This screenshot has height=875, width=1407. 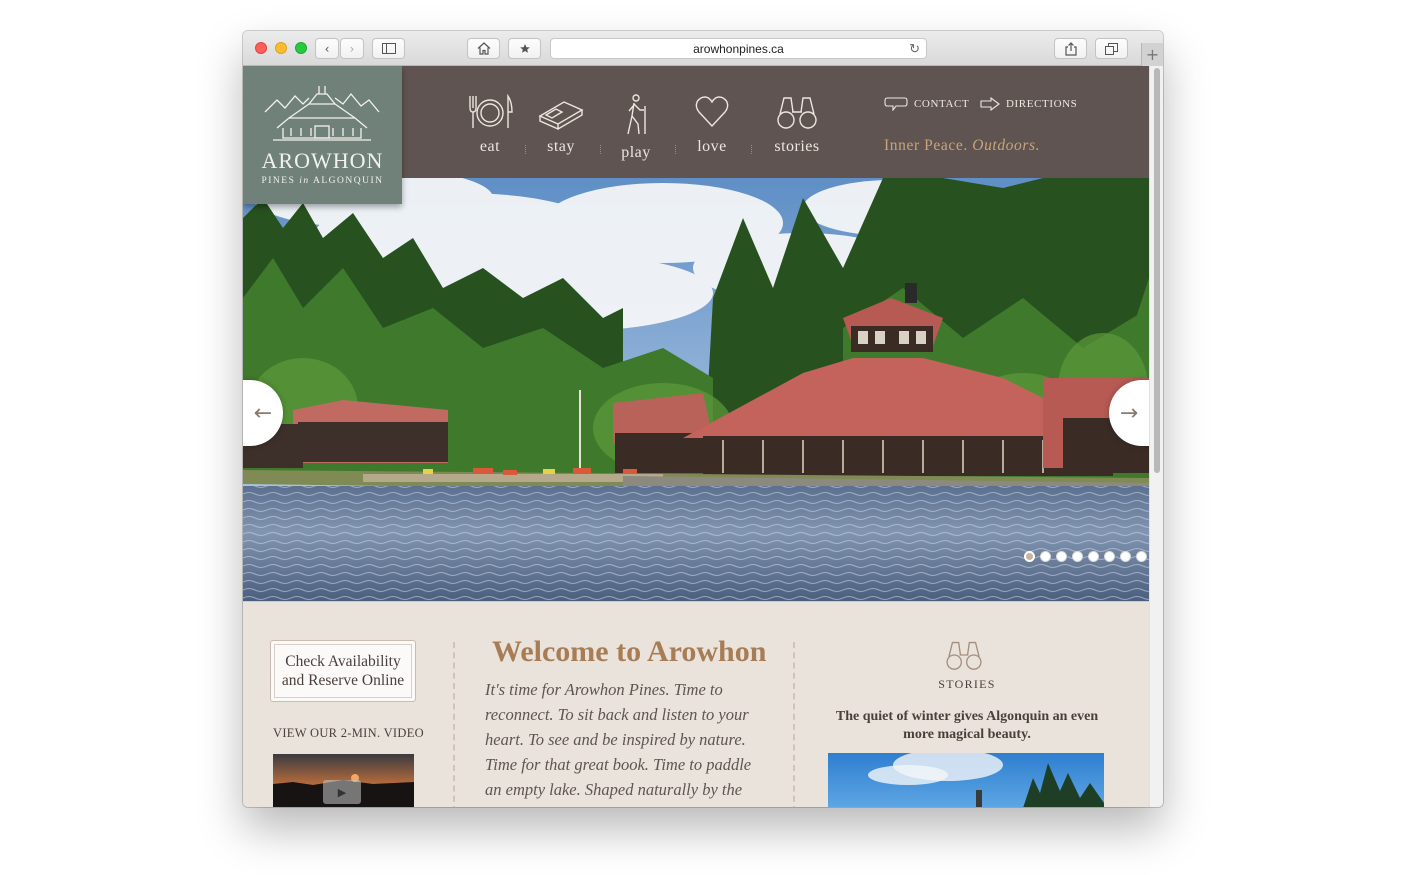 I want to click on nav-item-stories: stories, so click(x=797, y=125).